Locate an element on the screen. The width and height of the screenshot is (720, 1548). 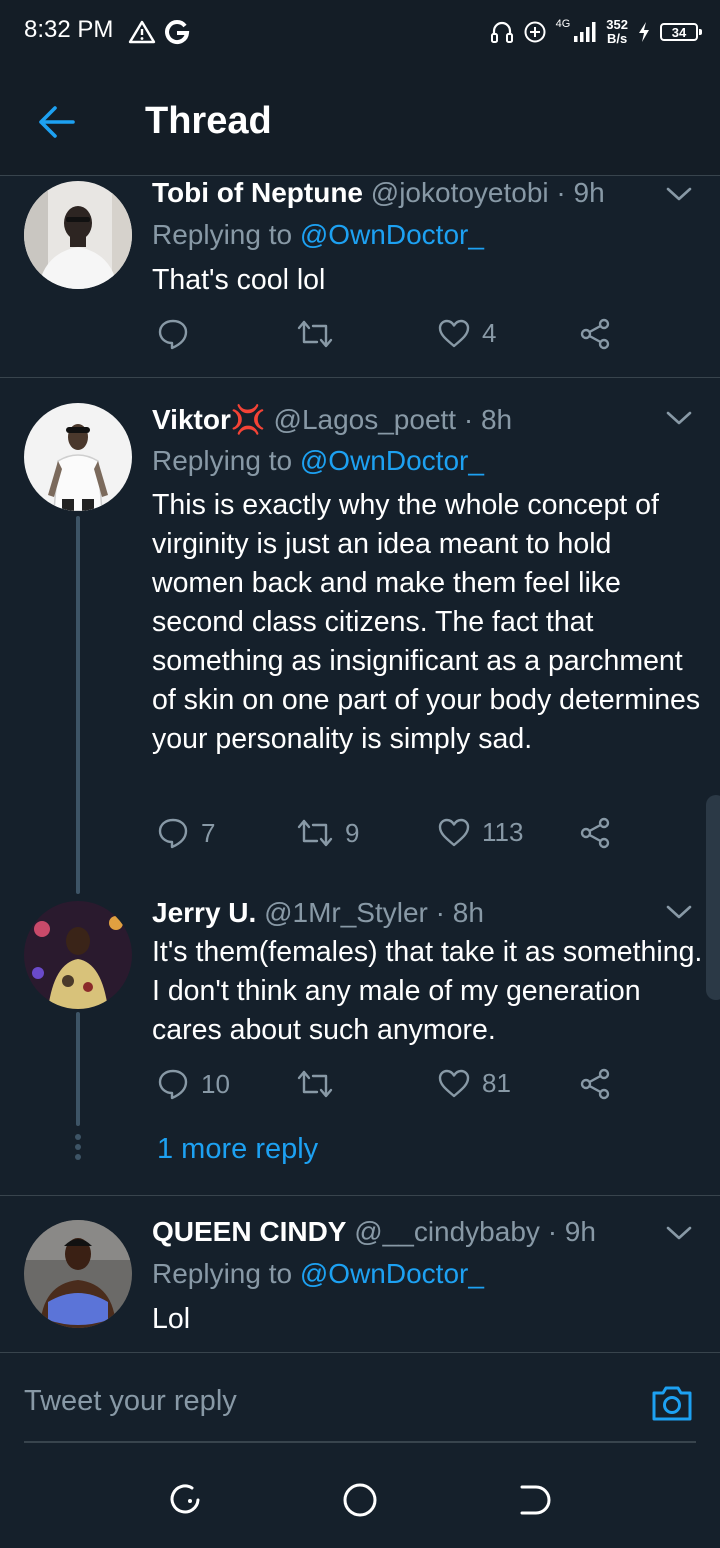
retweet-count: 9 is located at coordinates (352, 832).